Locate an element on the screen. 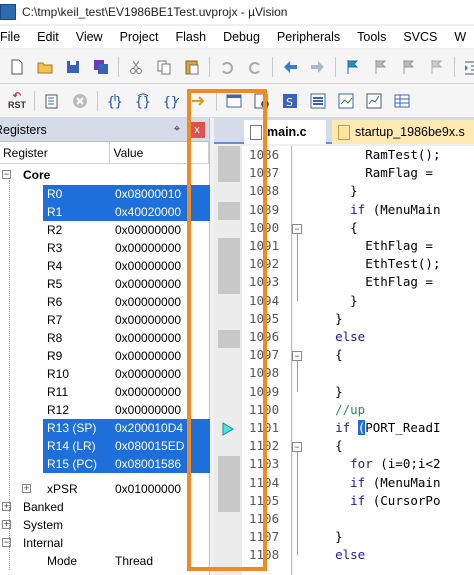 Image resolution: width=474 pixels, height=575 pixels. register-row: R0 0x08000010 is located at coordinates (105, 194).